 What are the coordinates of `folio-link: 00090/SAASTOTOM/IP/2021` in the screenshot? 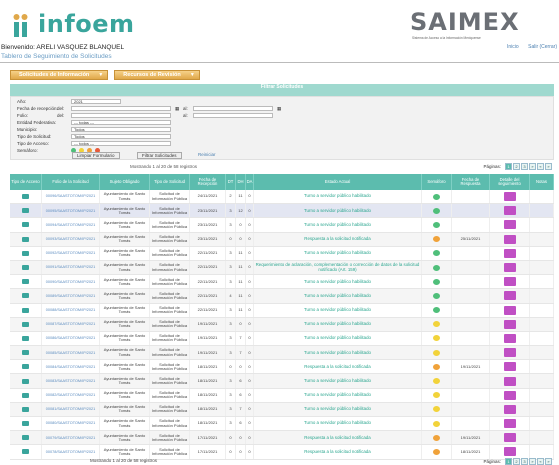 It's located at (71, 282).